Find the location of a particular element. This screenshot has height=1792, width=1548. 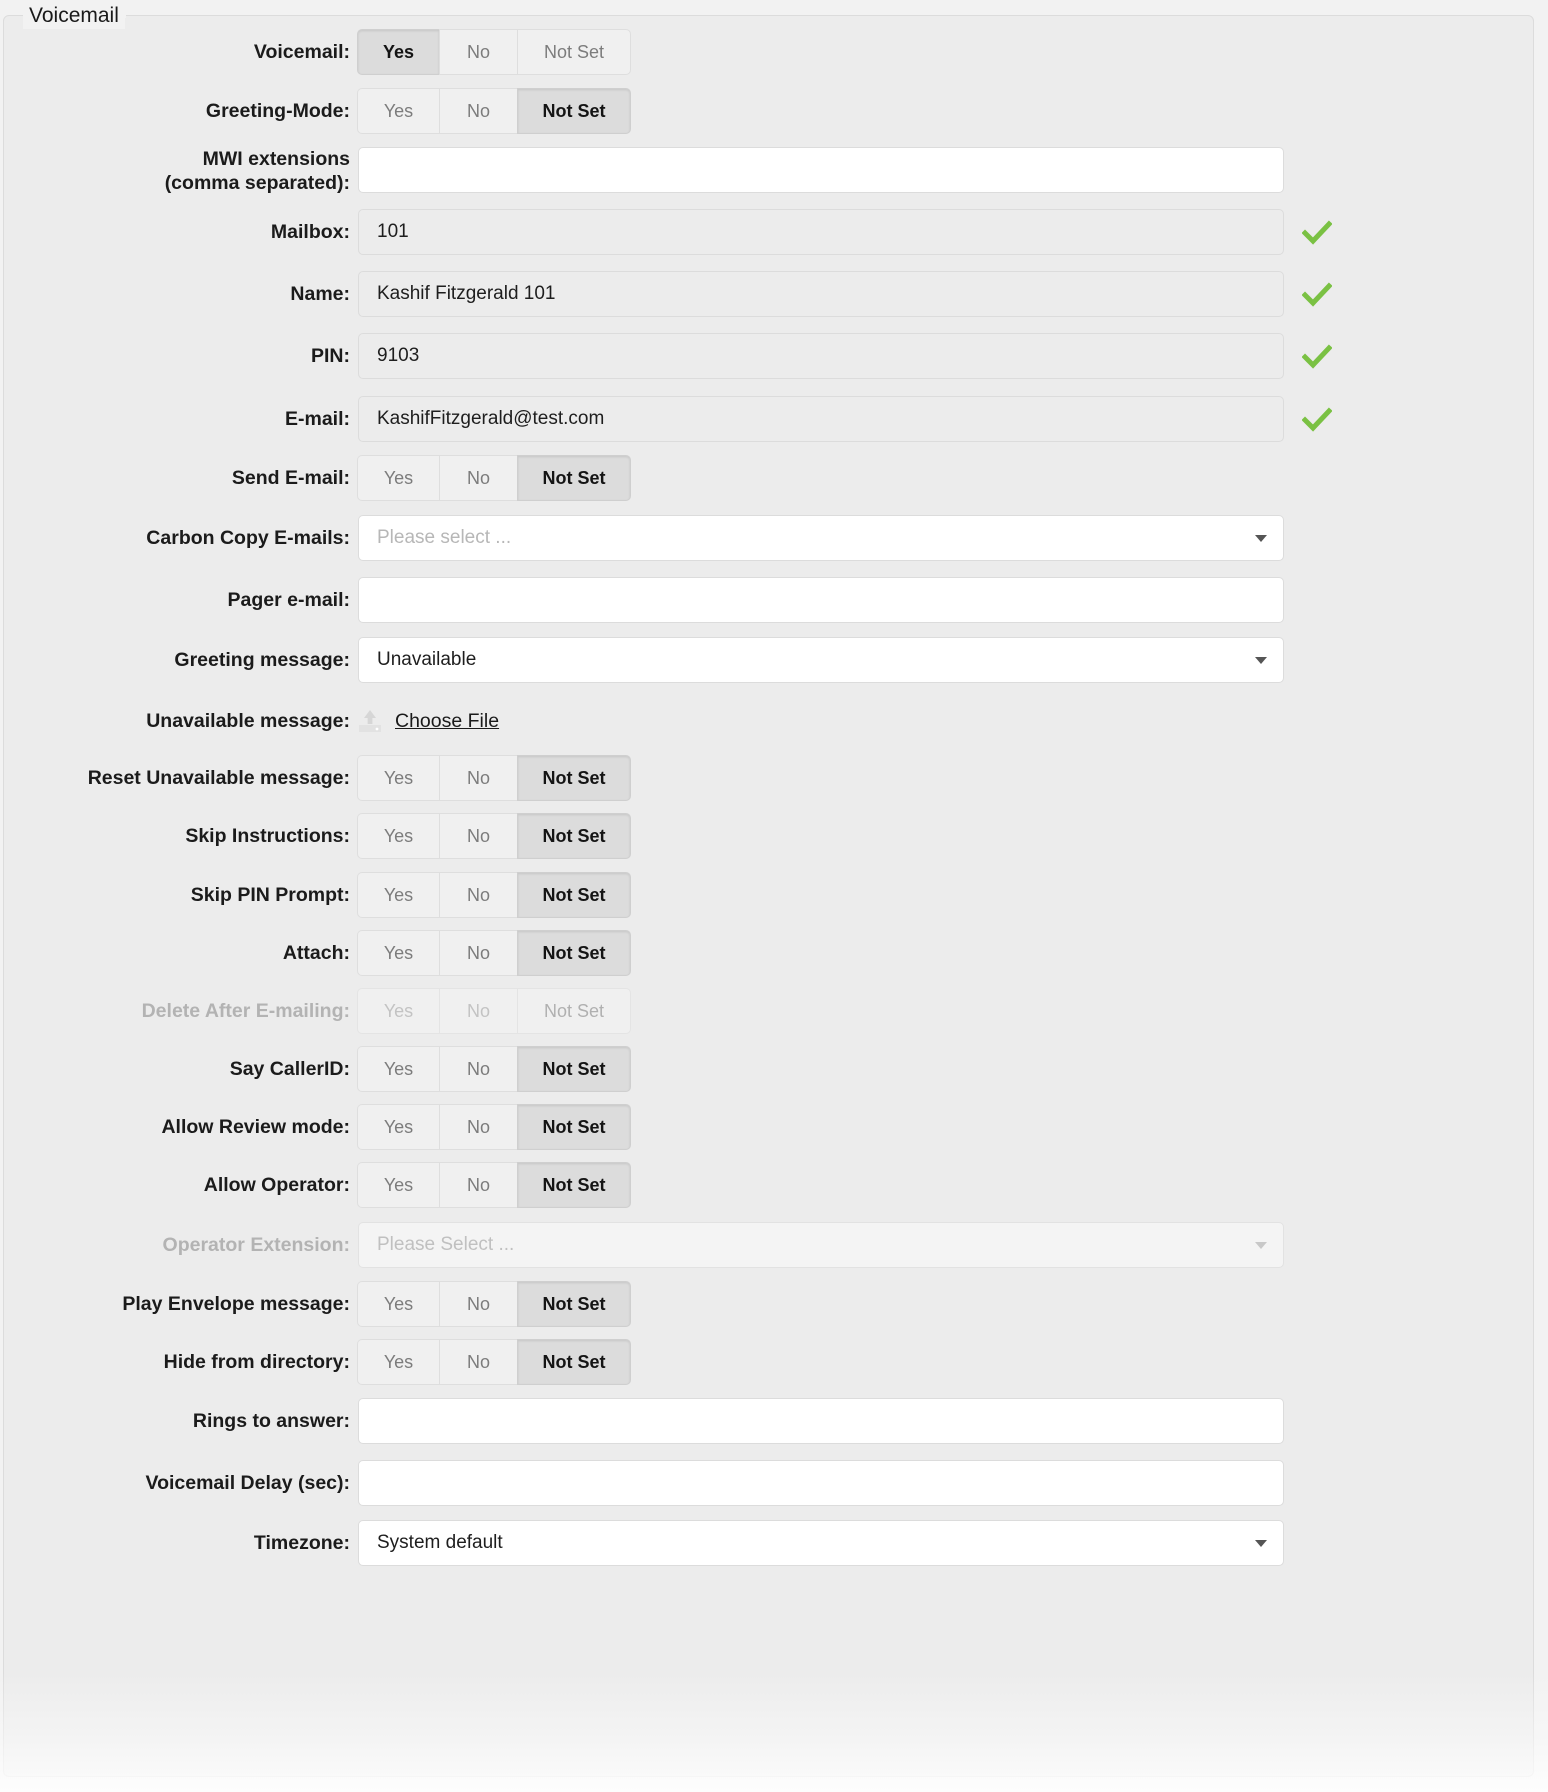

toggle-hide_from_directory-not_set: Not Set is located at coordinates (574, 1362).